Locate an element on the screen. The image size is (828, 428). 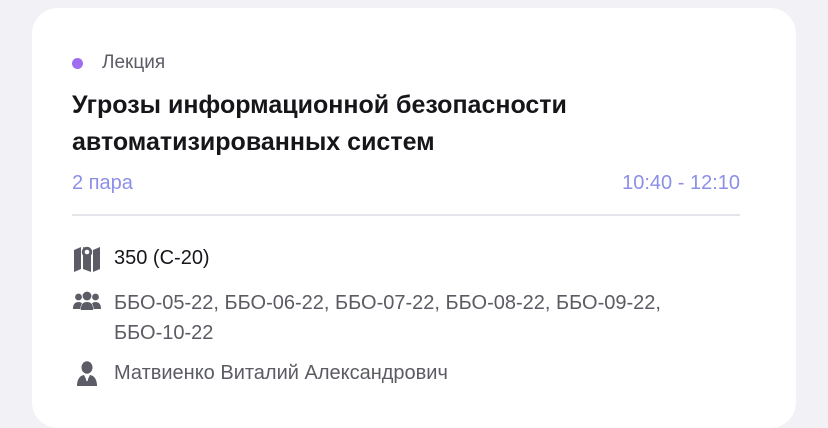
lesson-time: 10:40 - 12:10 is located at coordinates (681, 183).